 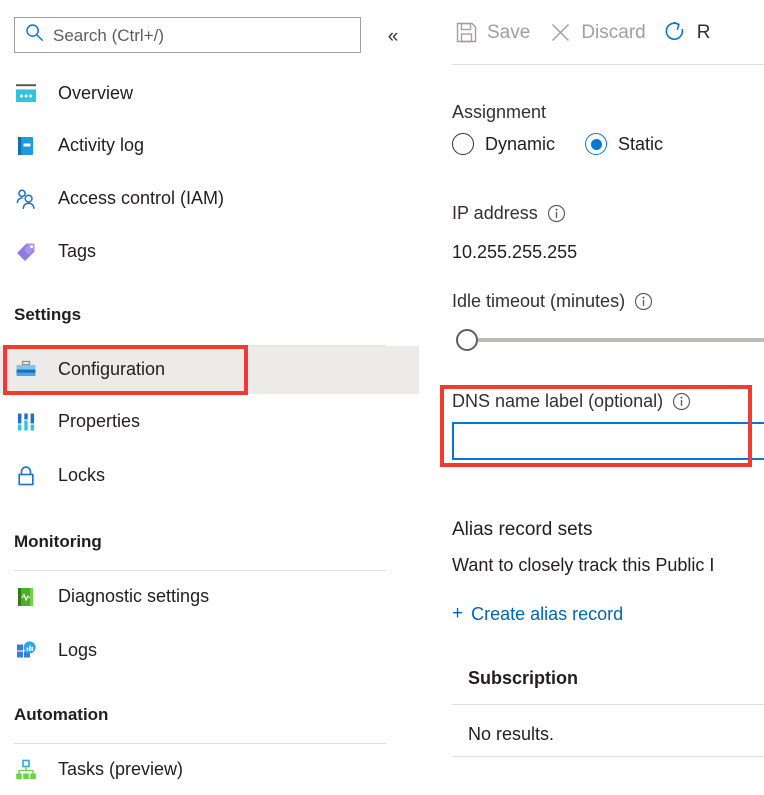 What do you see at coordinates (99, 421) in the screenshot?
I see `sidebar-item-label: Properties` at bounding box center [99, 421].